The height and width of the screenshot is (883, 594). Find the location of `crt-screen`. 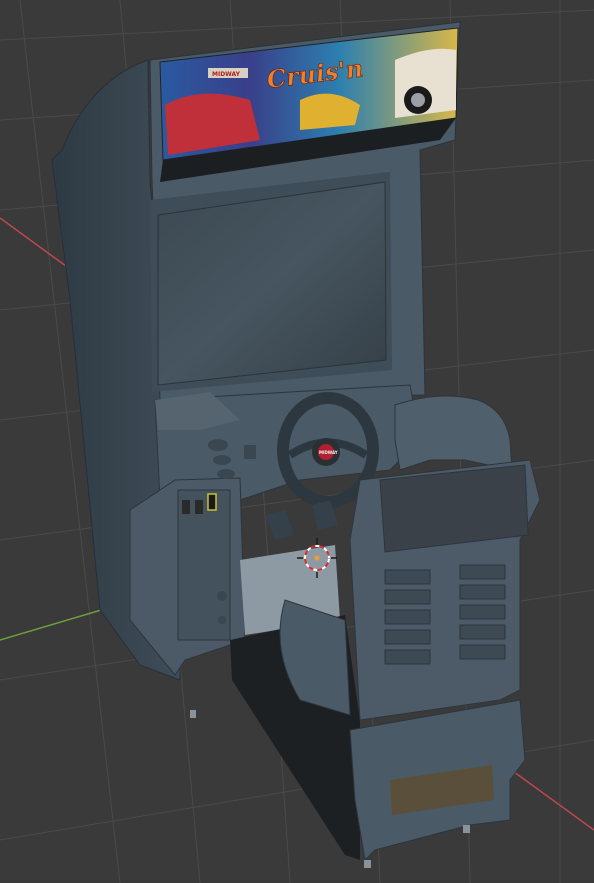

crt-screen is located at coordinates (272, 283).